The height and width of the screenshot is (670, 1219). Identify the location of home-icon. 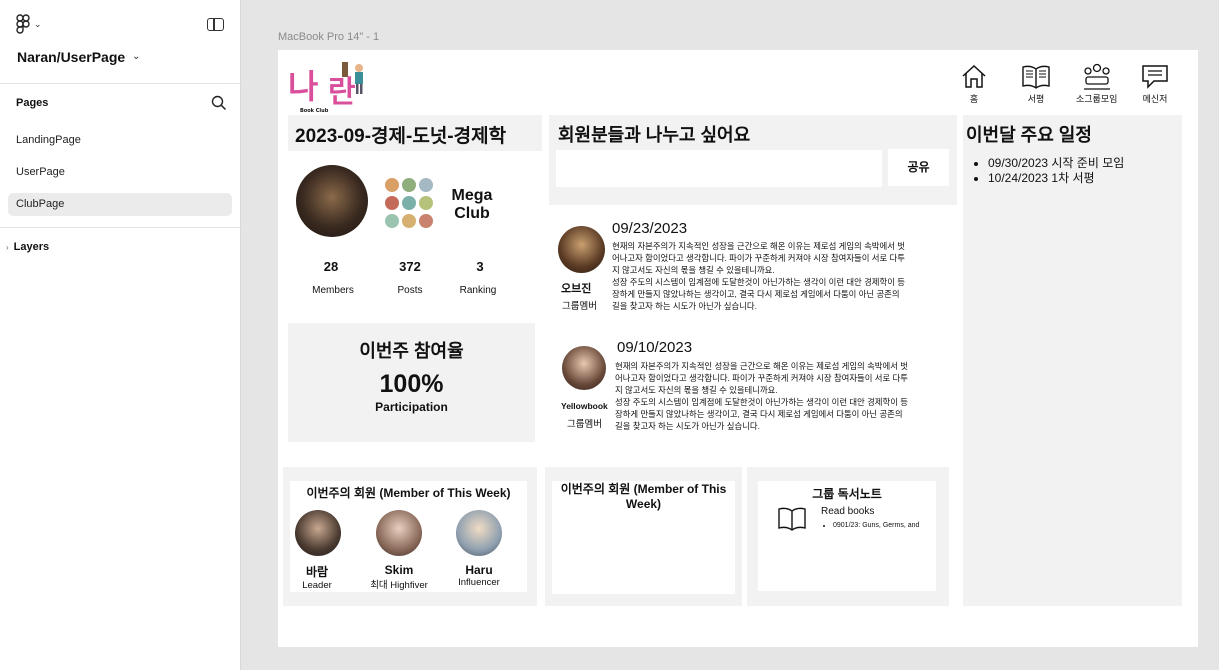
(974, 76).